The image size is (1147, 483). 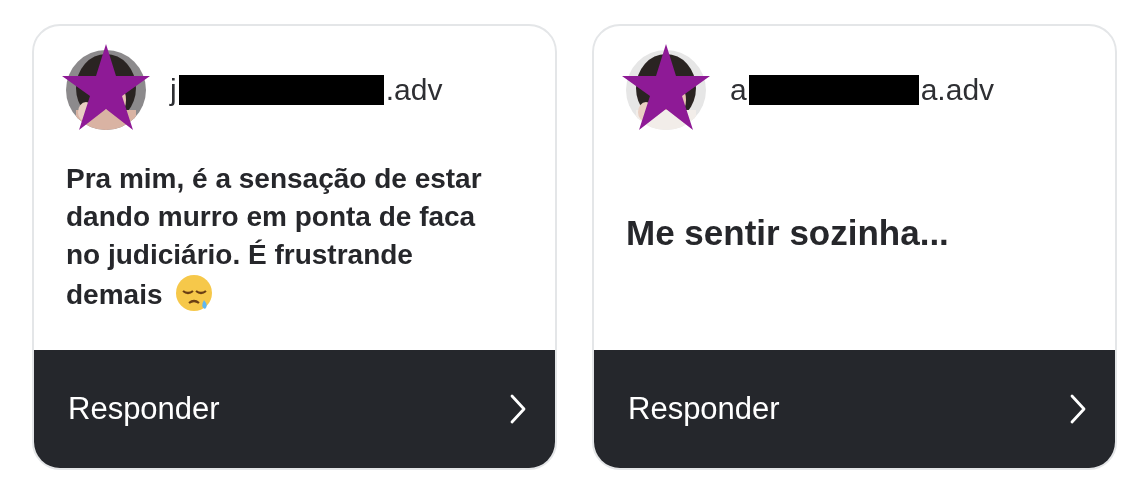 What do you see at coordinates (274, 238) in the screenshot?
I see `answer-text: Pra mim, é a sensação de estar dando murro em ponta de faca no judiciário. É frustrande demais` at bounding box center [274, 238].